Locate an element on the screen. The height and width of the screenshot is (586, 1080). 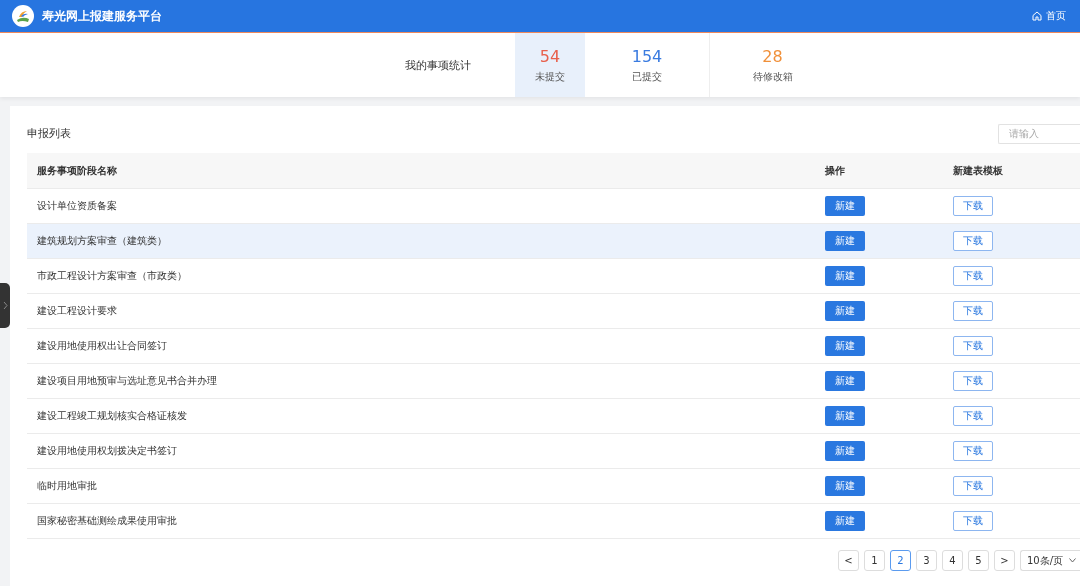
table-cell-text: 设计单位资质备案 is located at coordinates (77, 206).